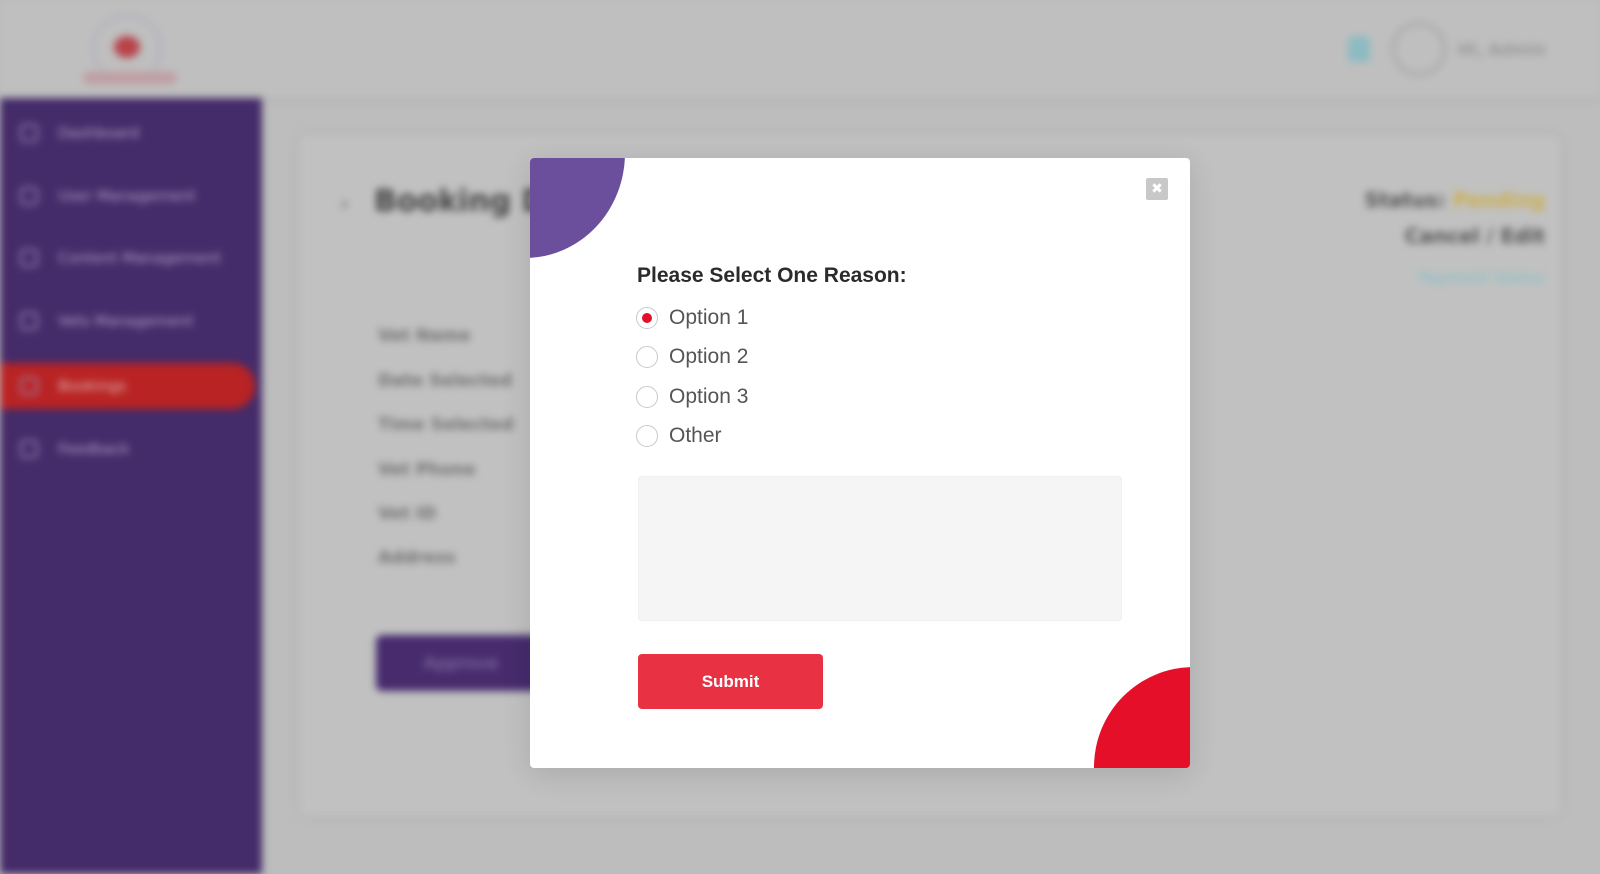 The width and height of the screenshot is (1600, 874). I want to click on submit-button: Submit, so click(730, 681).